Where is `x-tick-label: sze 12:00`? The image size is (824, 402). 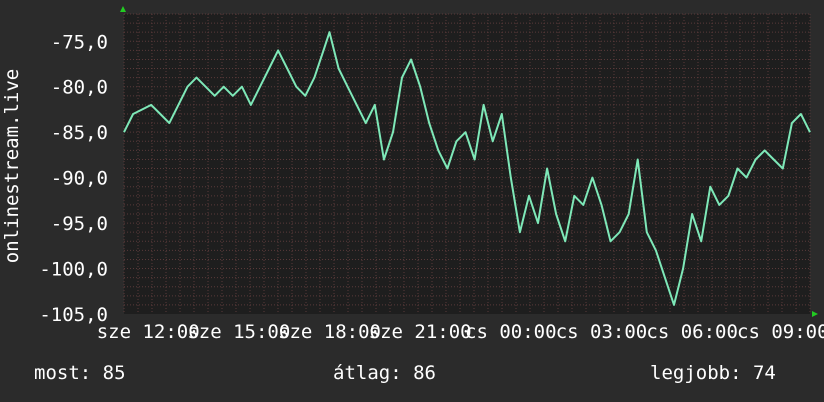 x-tick-label: sze 12:00 is located at coordinates (148, 332).